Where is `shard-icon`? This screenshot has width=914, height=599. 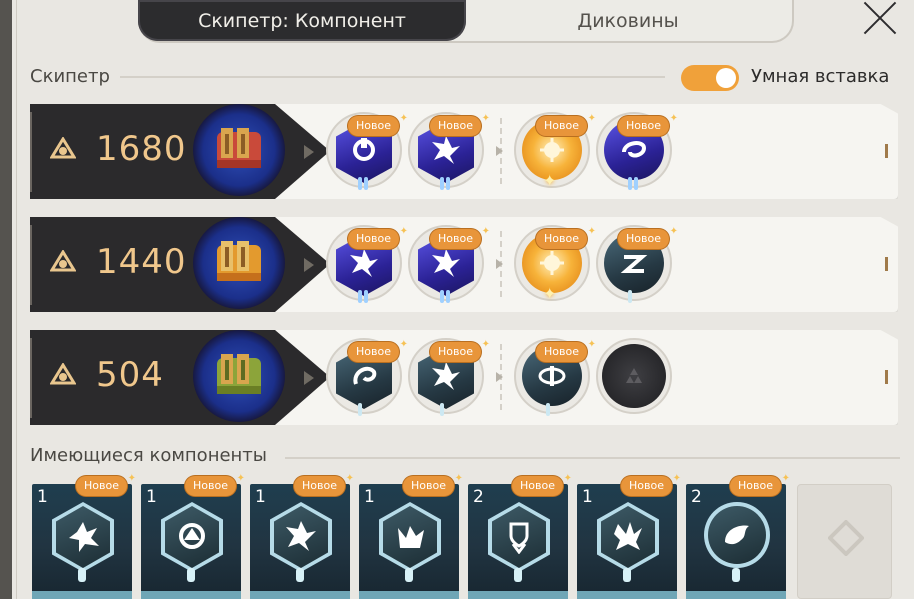 shard-icon is located at coordinates (301, 536).